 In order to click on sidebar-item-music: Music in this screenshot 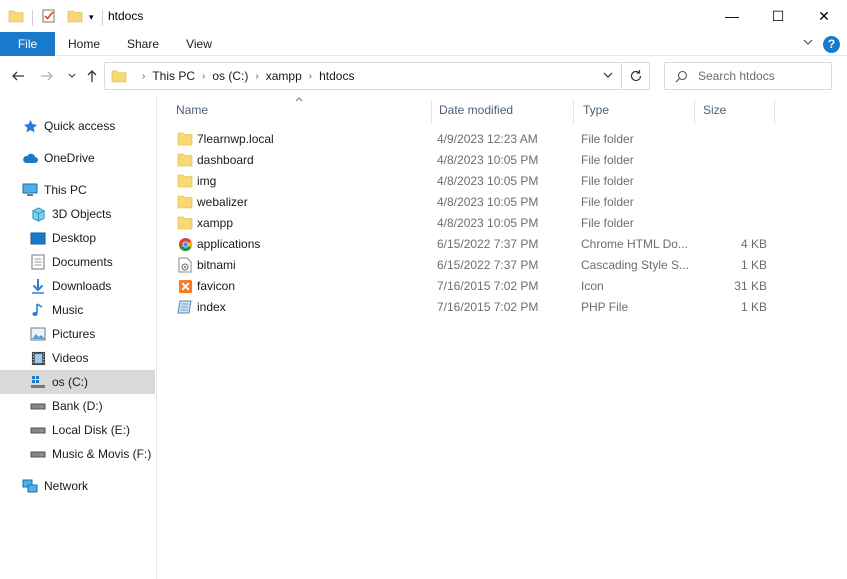, I will do `click(77, 310)`.